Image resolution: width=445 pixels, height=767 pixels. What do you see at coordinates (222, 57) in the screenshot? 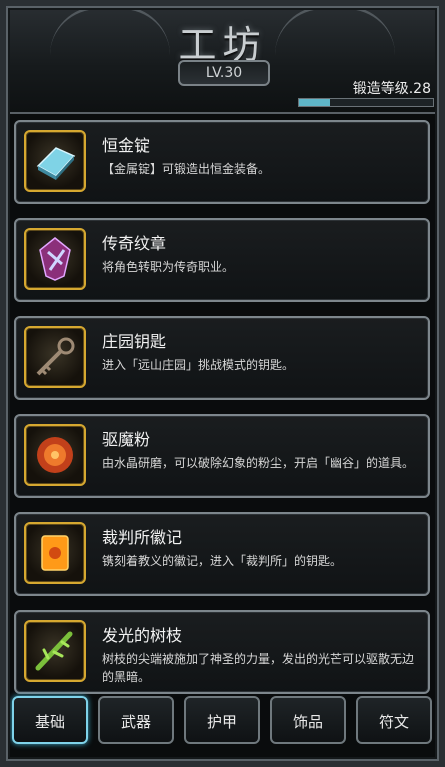
I see `header-bar: 工坊 LV.30 锻造等级.28` at bounding box center [222, 57].